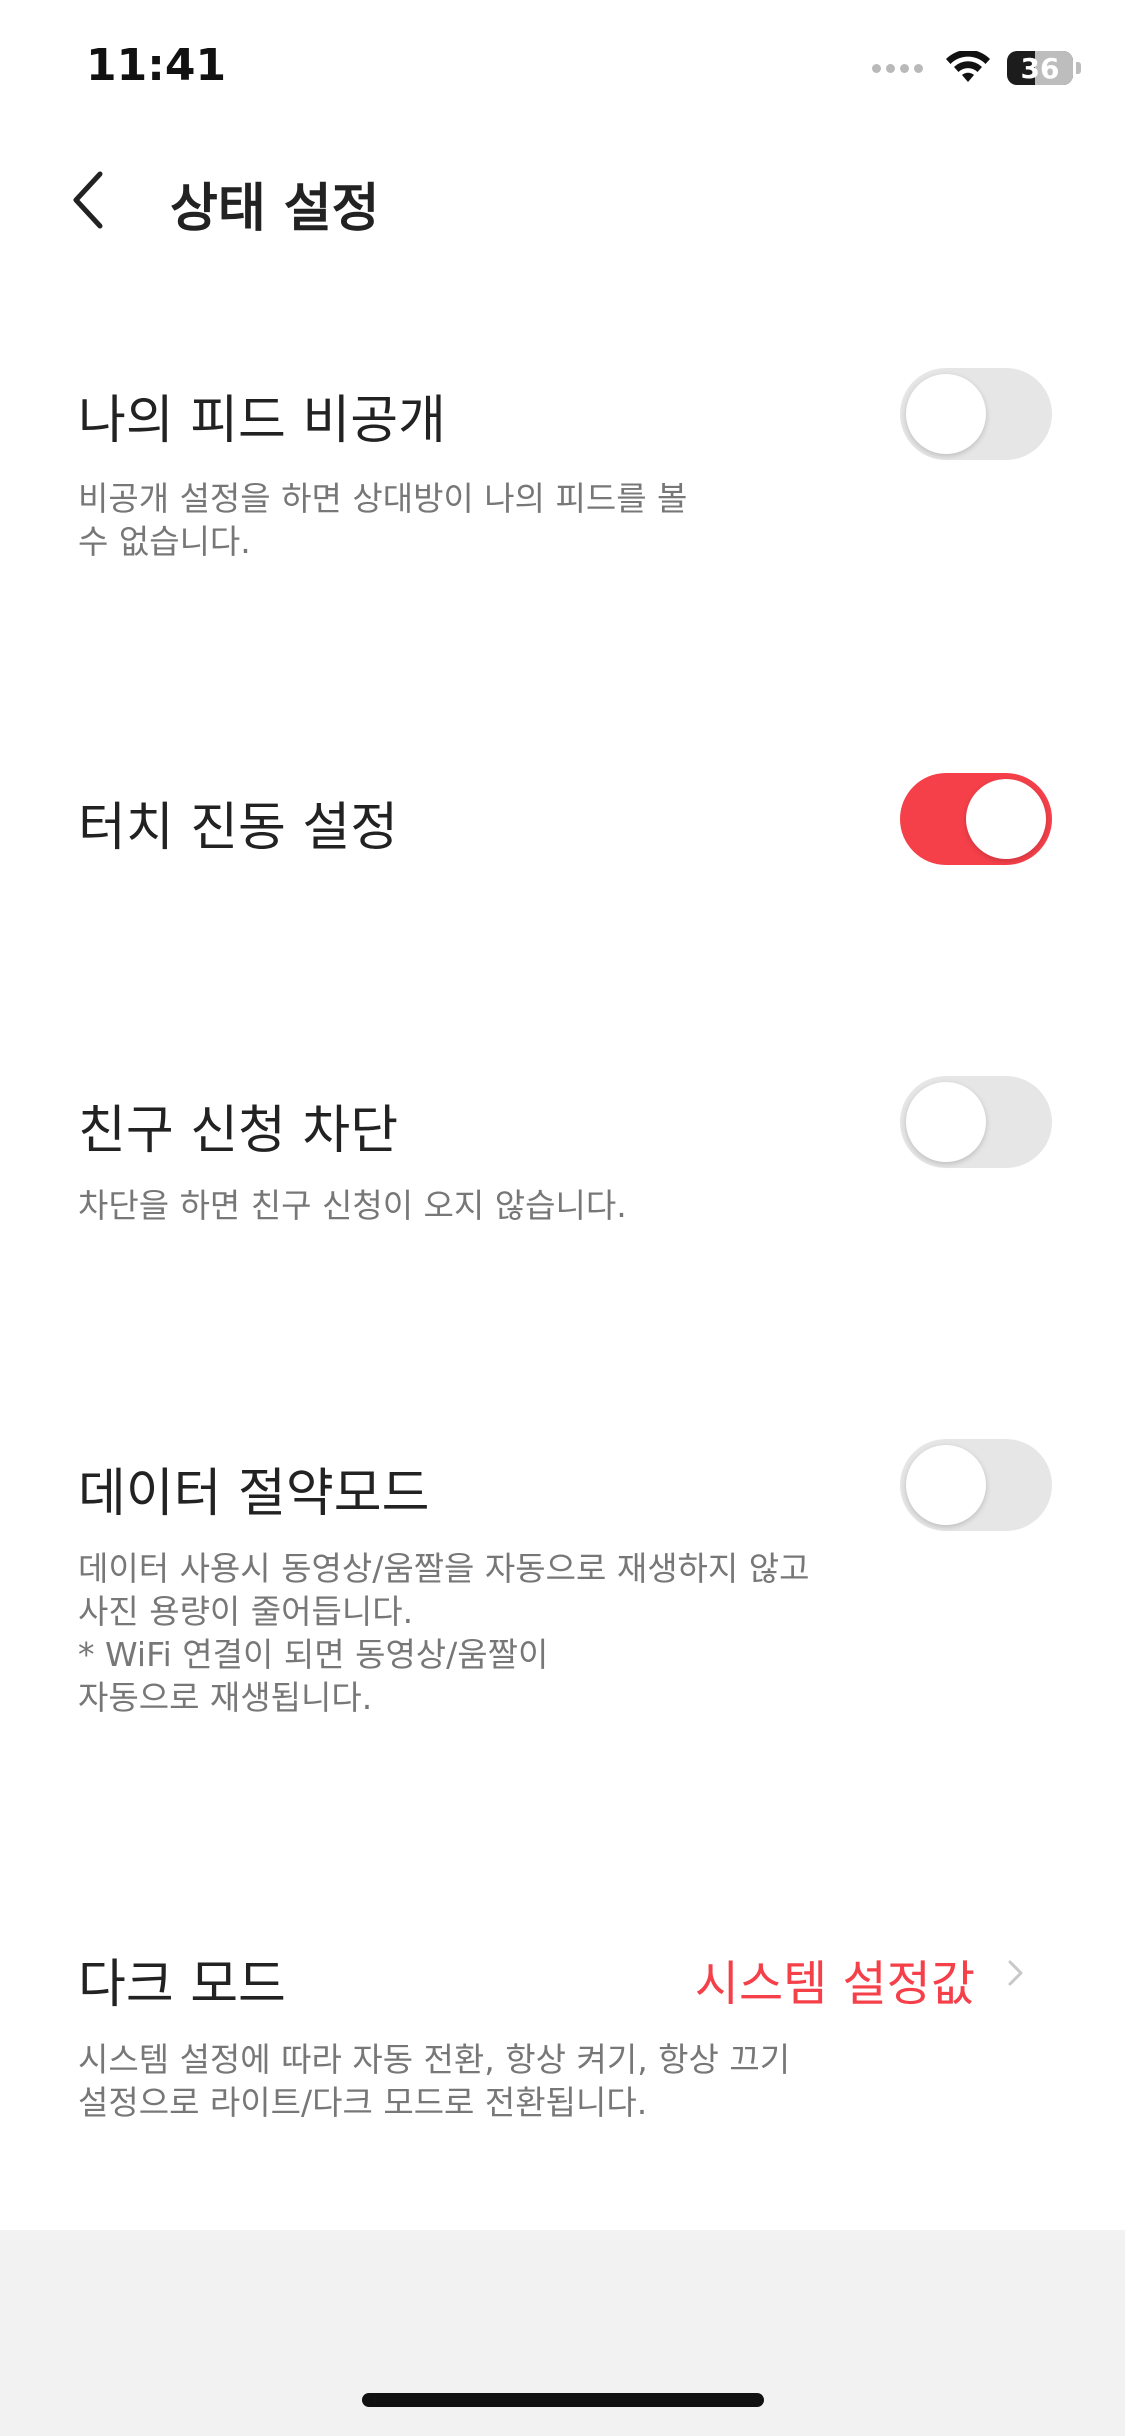 The width and height of the screenshot is (1125, 2436). I want to click on description-line: 차단을 하면 친구 신청이 오지 않습니다., so click(352, 1205).